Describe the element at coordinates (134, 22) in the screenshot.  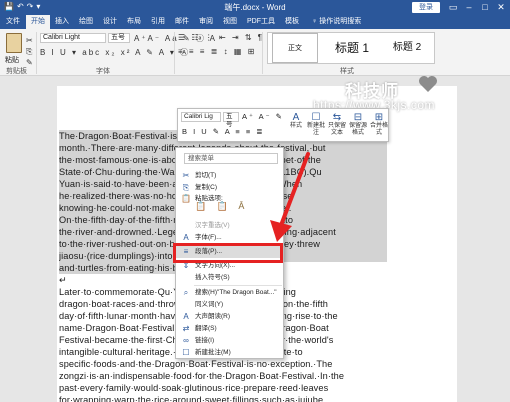
I see `tab-layout: 布局` at that location.